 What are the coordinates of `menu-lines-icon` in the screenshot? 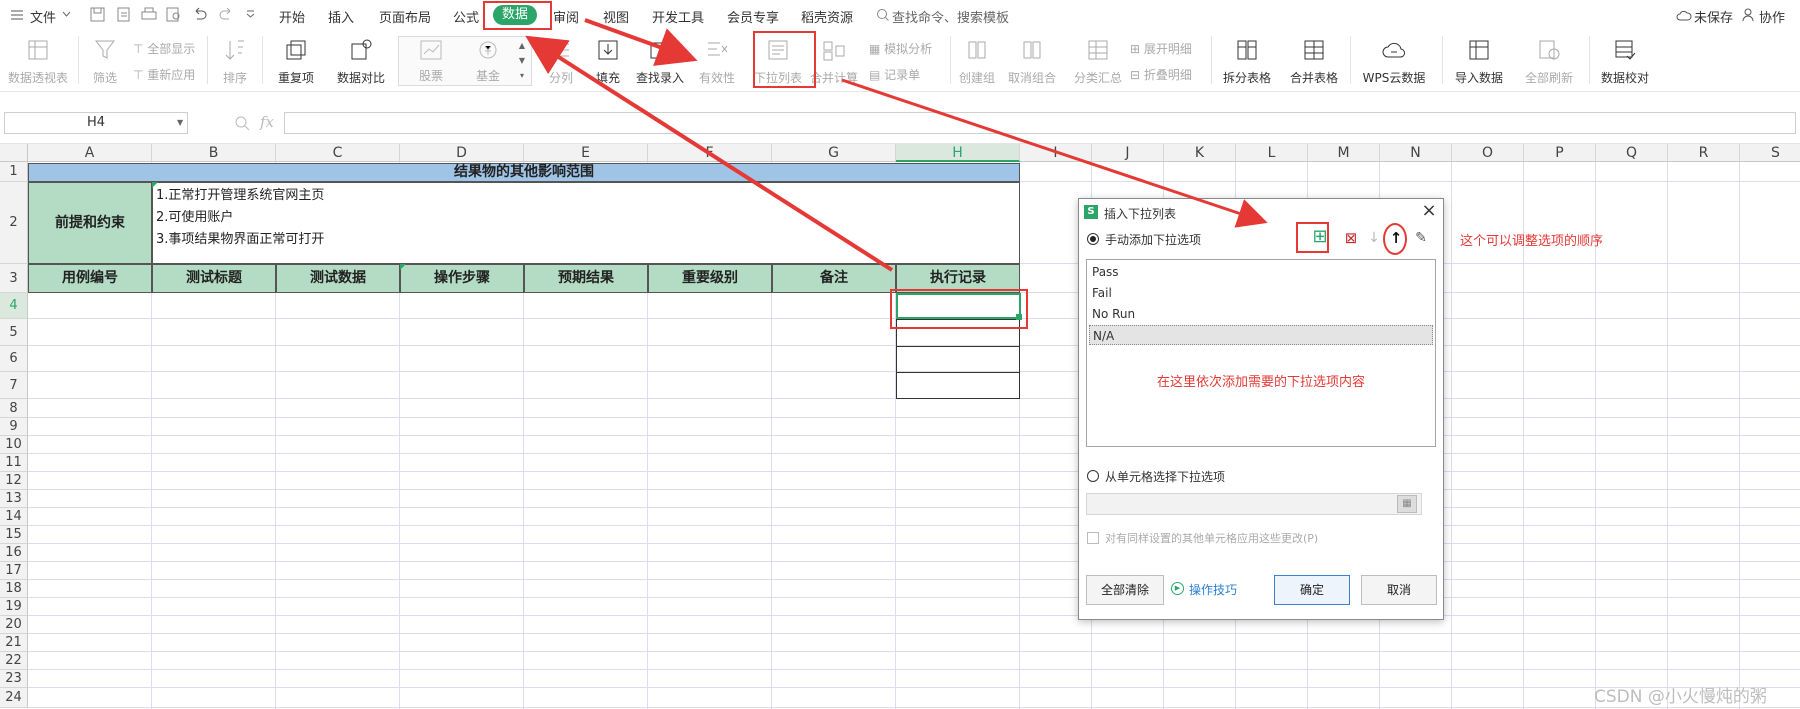 It's located at (17, 15).